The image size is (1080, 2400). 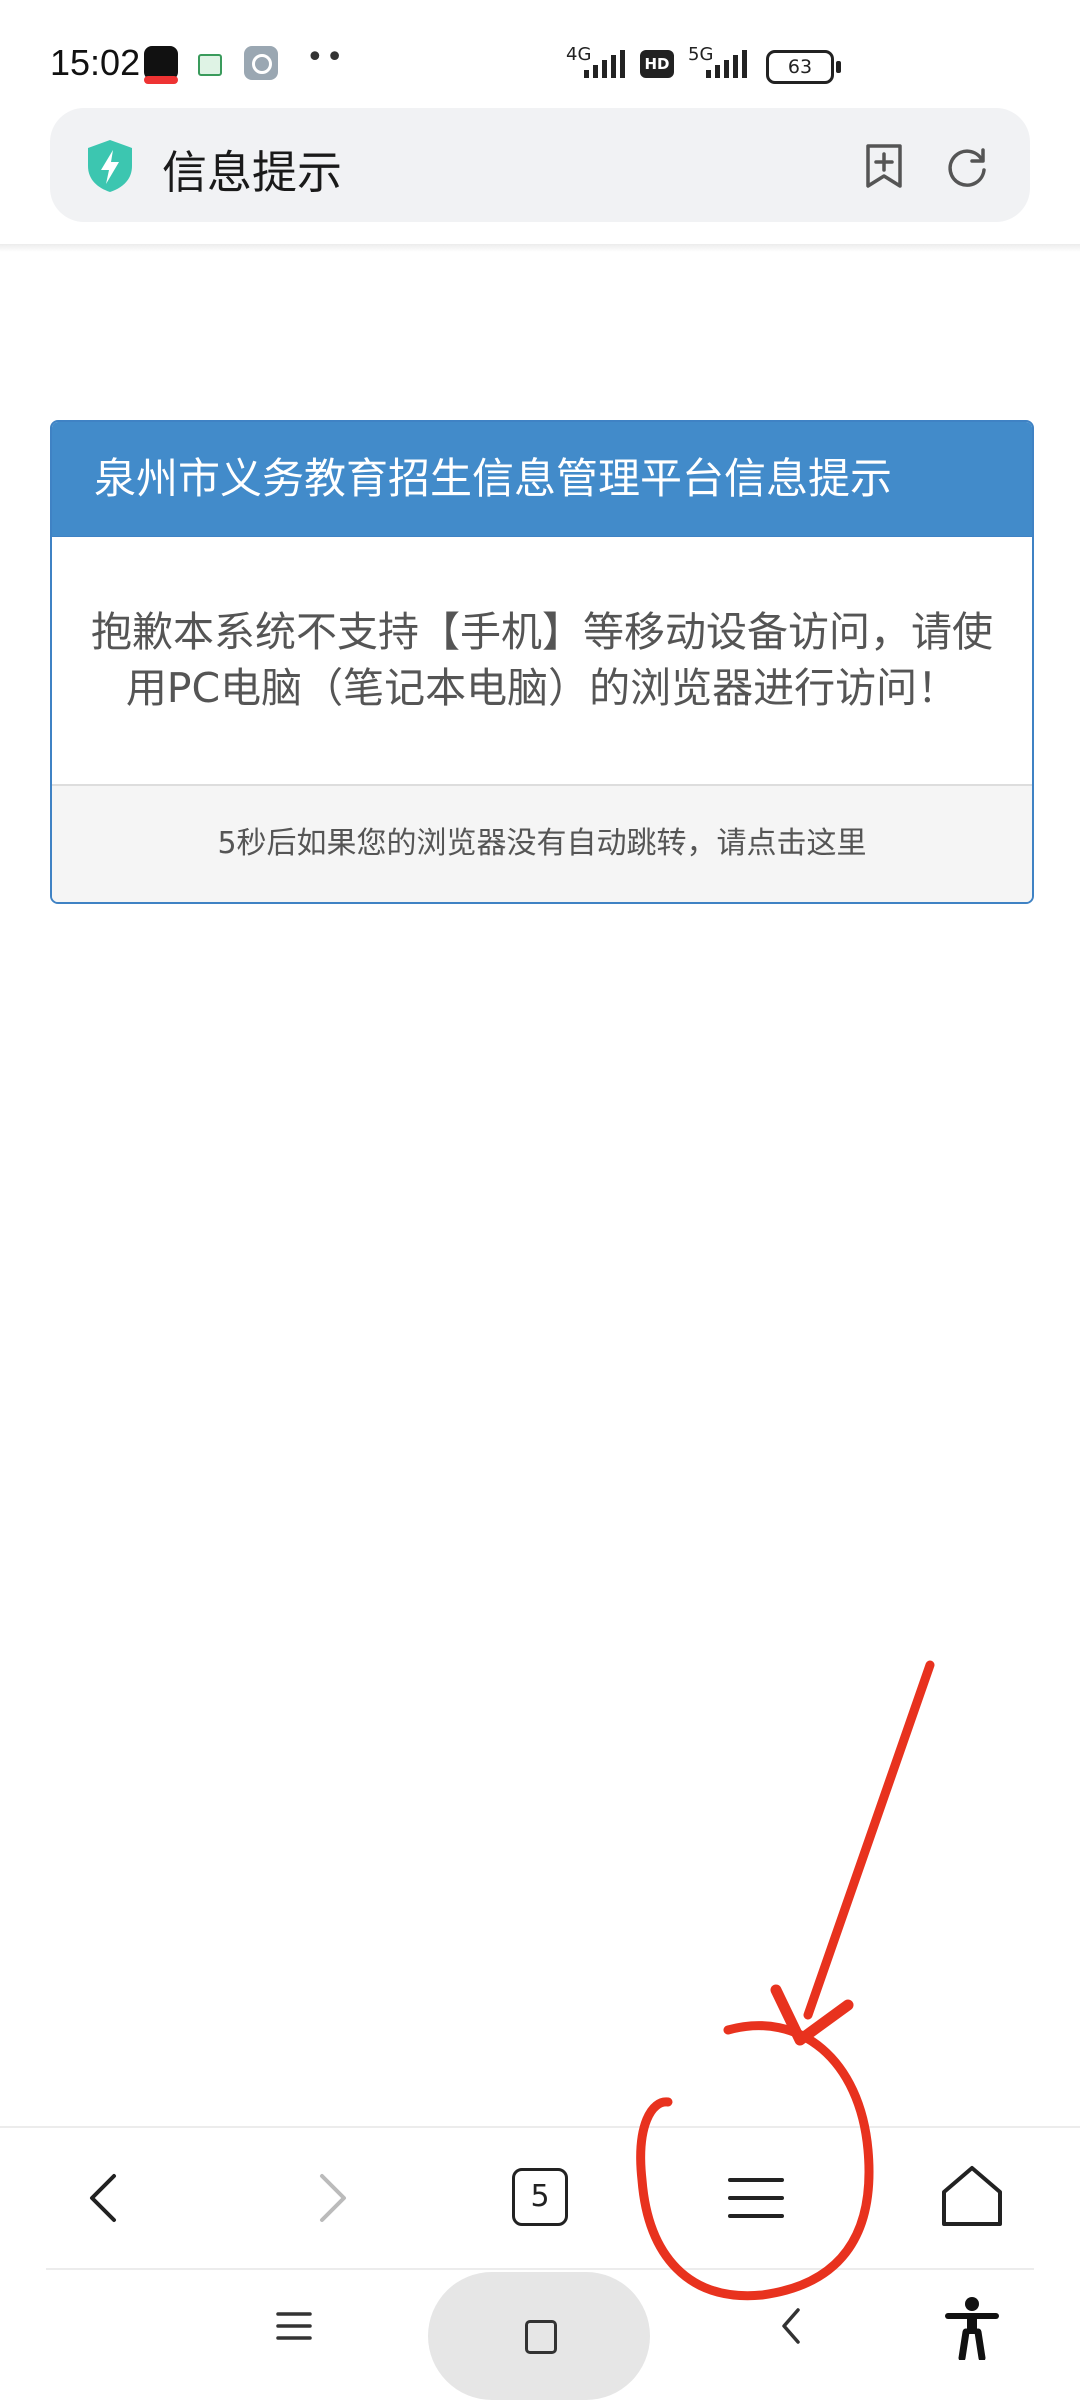 I want to click on status-bar: 15:02 •• 4G HD 5G 63, so click(x=540, y=50).